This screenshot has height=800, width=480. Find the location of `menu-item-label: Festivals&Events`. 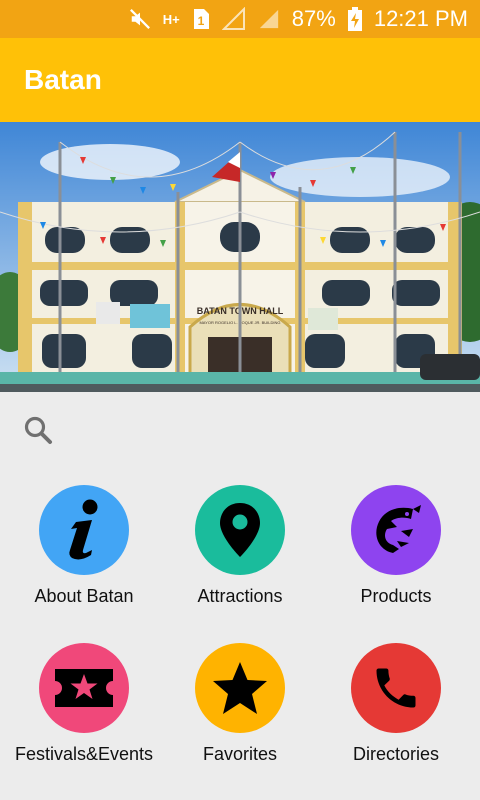

menu-item-label: Festivals&Events is located at coordinates (84, 754).